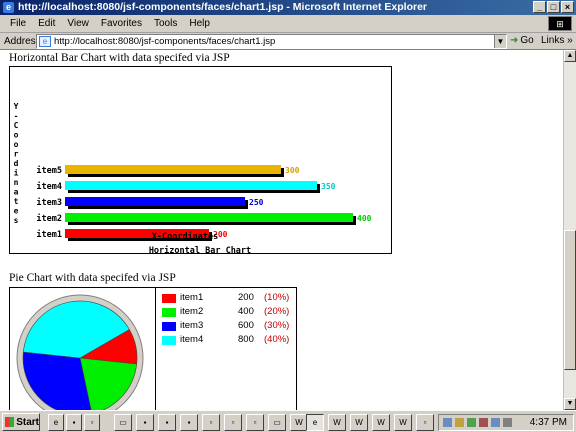 The width and height of the screenshot is (576, 432). Describe the element at coordinates (74, 422) in the screenshot. I see `quicklaunch-console-icon: ▪` at that location.